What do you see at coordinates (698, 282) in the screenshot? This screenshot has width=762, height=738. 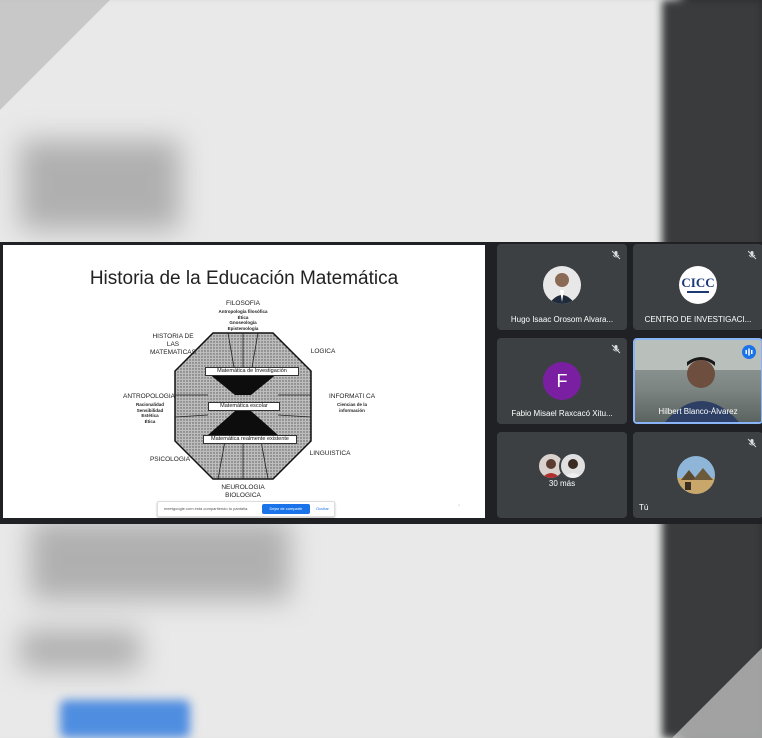 I see `logo-text: CICC` at bounding box center [698, 282].